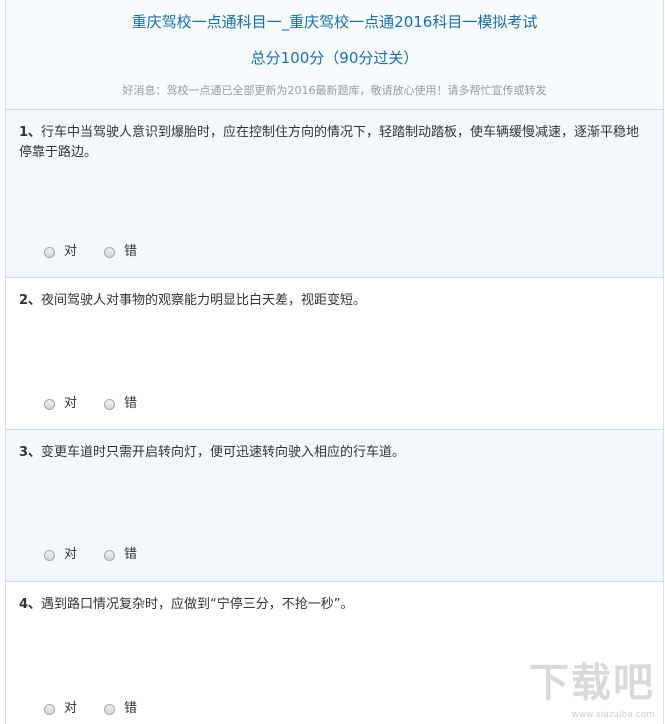 This screenshot has width=665, height=724. I want to click on question-body: 变更车道时只需开启转向灯，便可迅速转向驶入相应的行车道。, so click(223, 452).